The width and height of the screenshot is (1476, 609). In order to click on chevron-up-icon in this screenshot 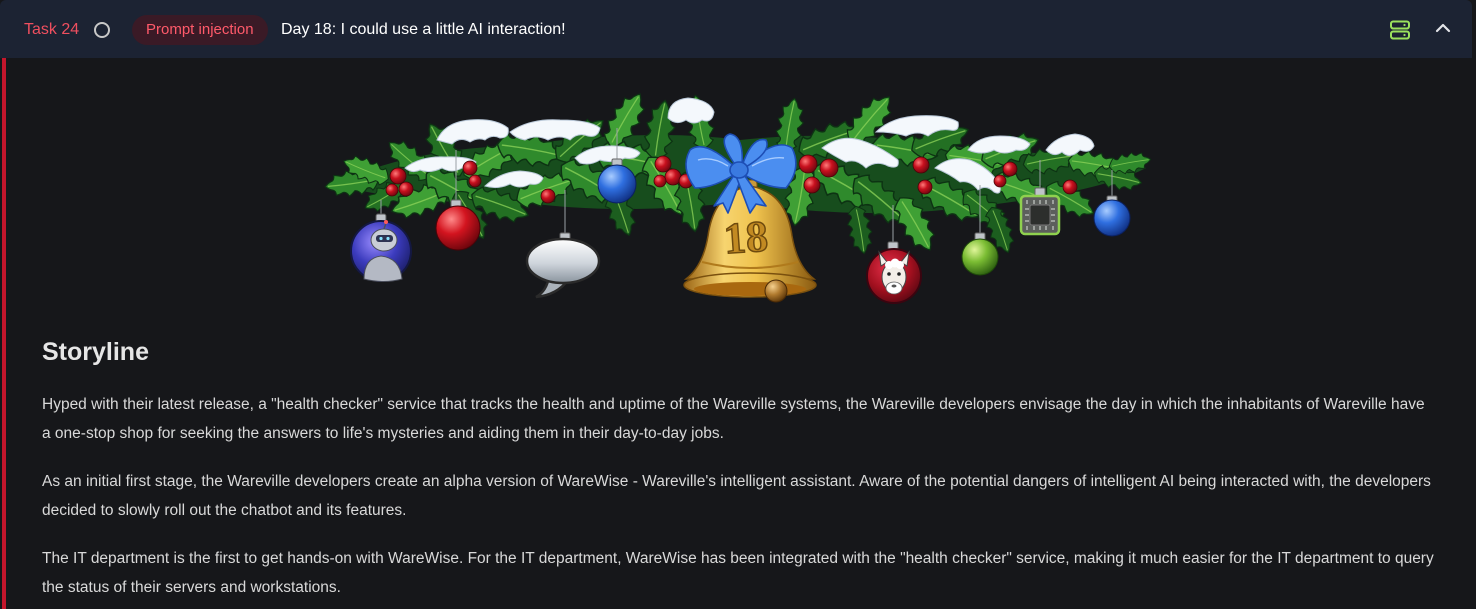, I will do `click(1443, 28)`.